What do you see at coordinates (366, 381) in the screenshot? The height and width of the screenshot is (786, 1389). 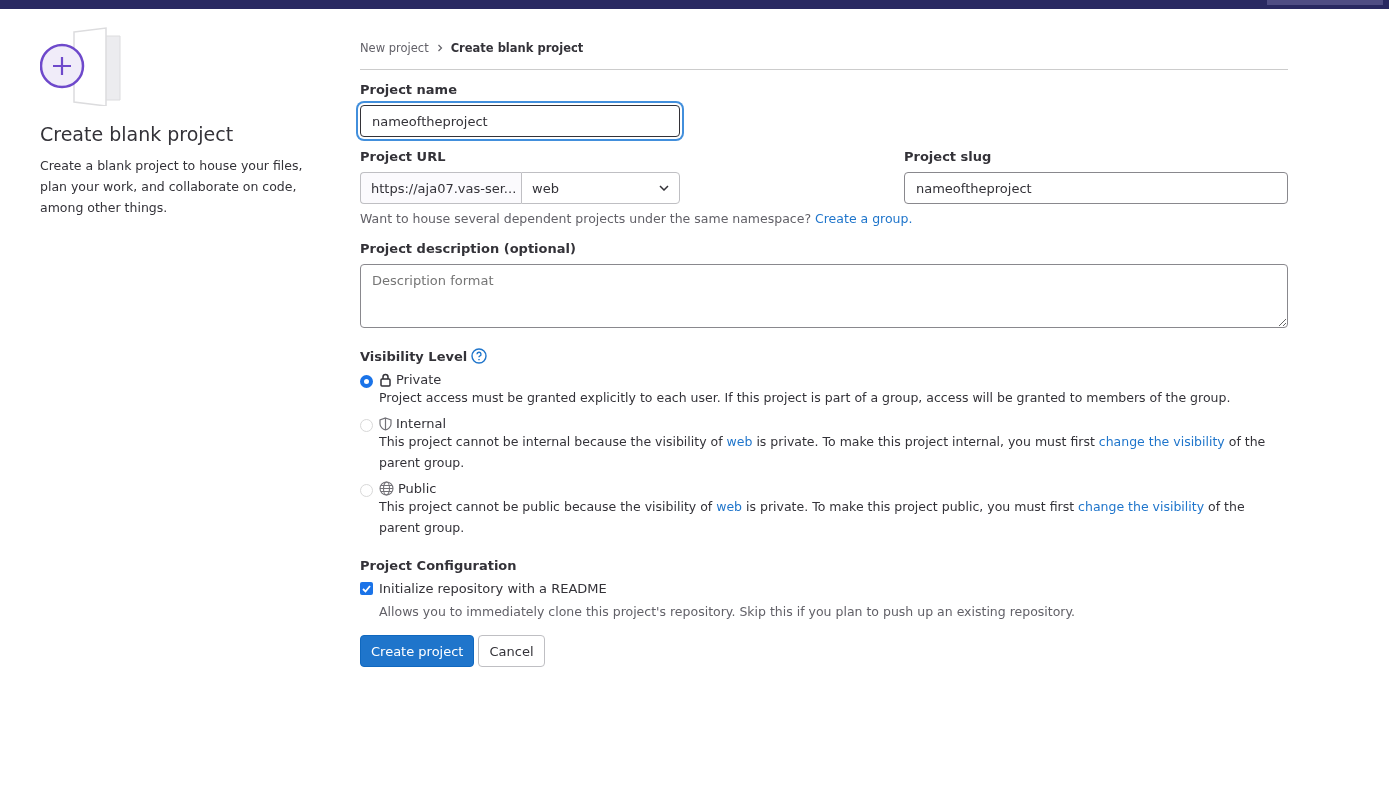 I see `radio-button` at bounding box center [366, 381].